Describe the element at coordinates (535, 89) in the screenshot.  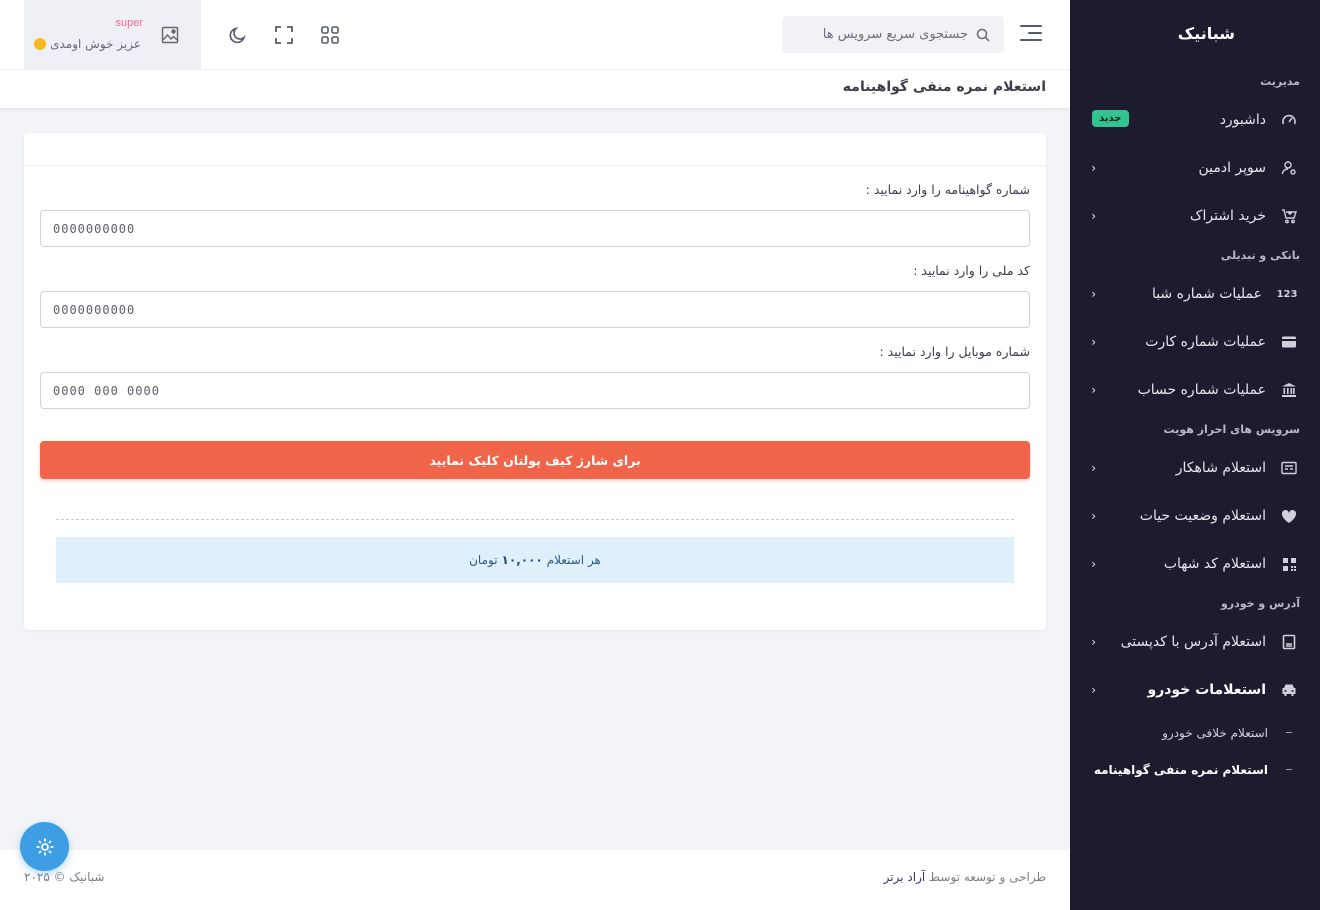
I see `page-title-bar: استعلام نمره منفی گواهینامه` at that location.